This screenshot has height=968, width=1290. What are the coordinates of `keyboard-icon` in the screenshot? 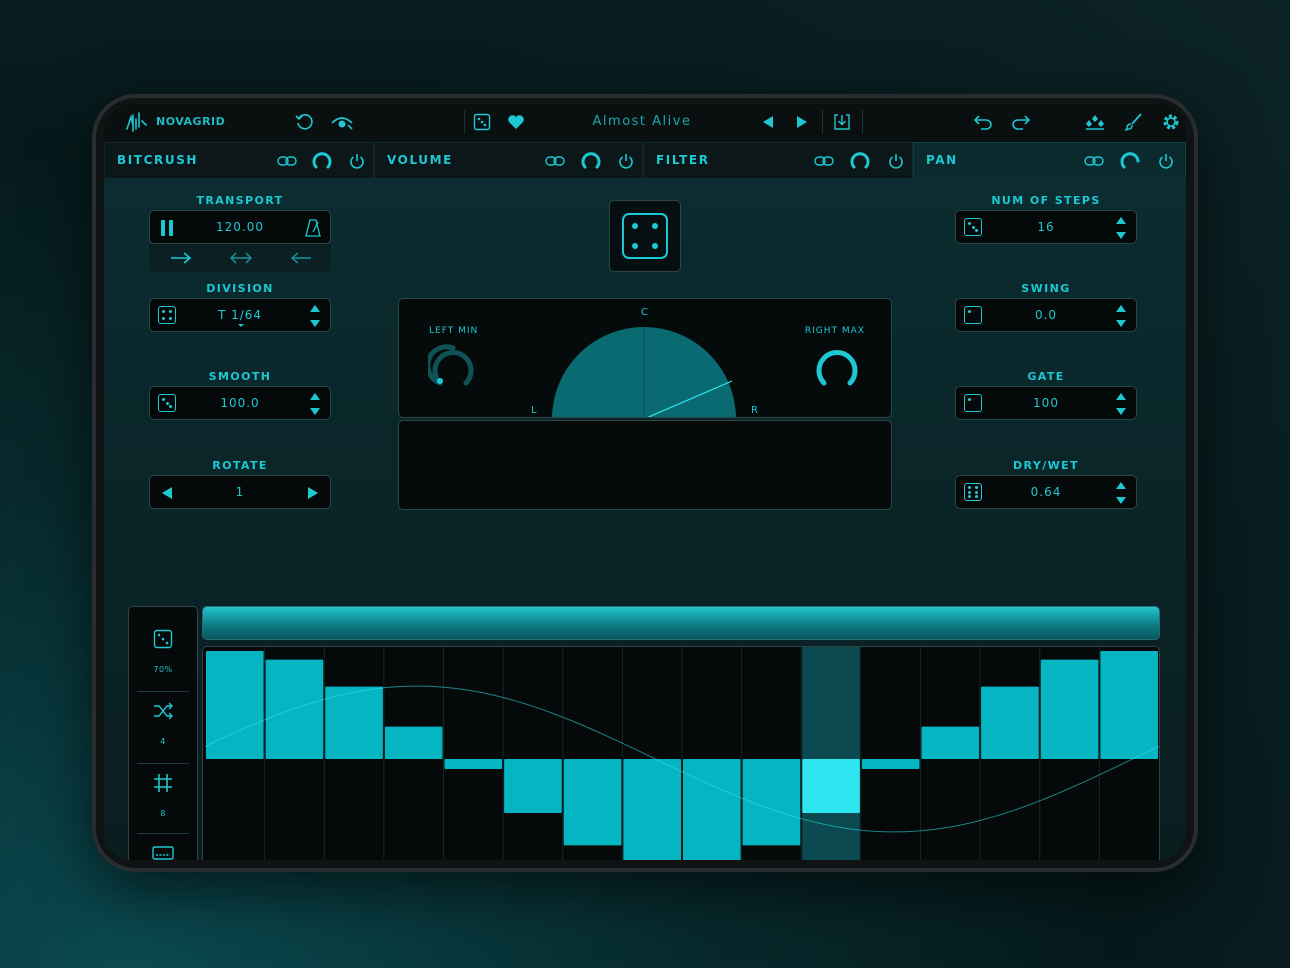 It's located at (163, 851).